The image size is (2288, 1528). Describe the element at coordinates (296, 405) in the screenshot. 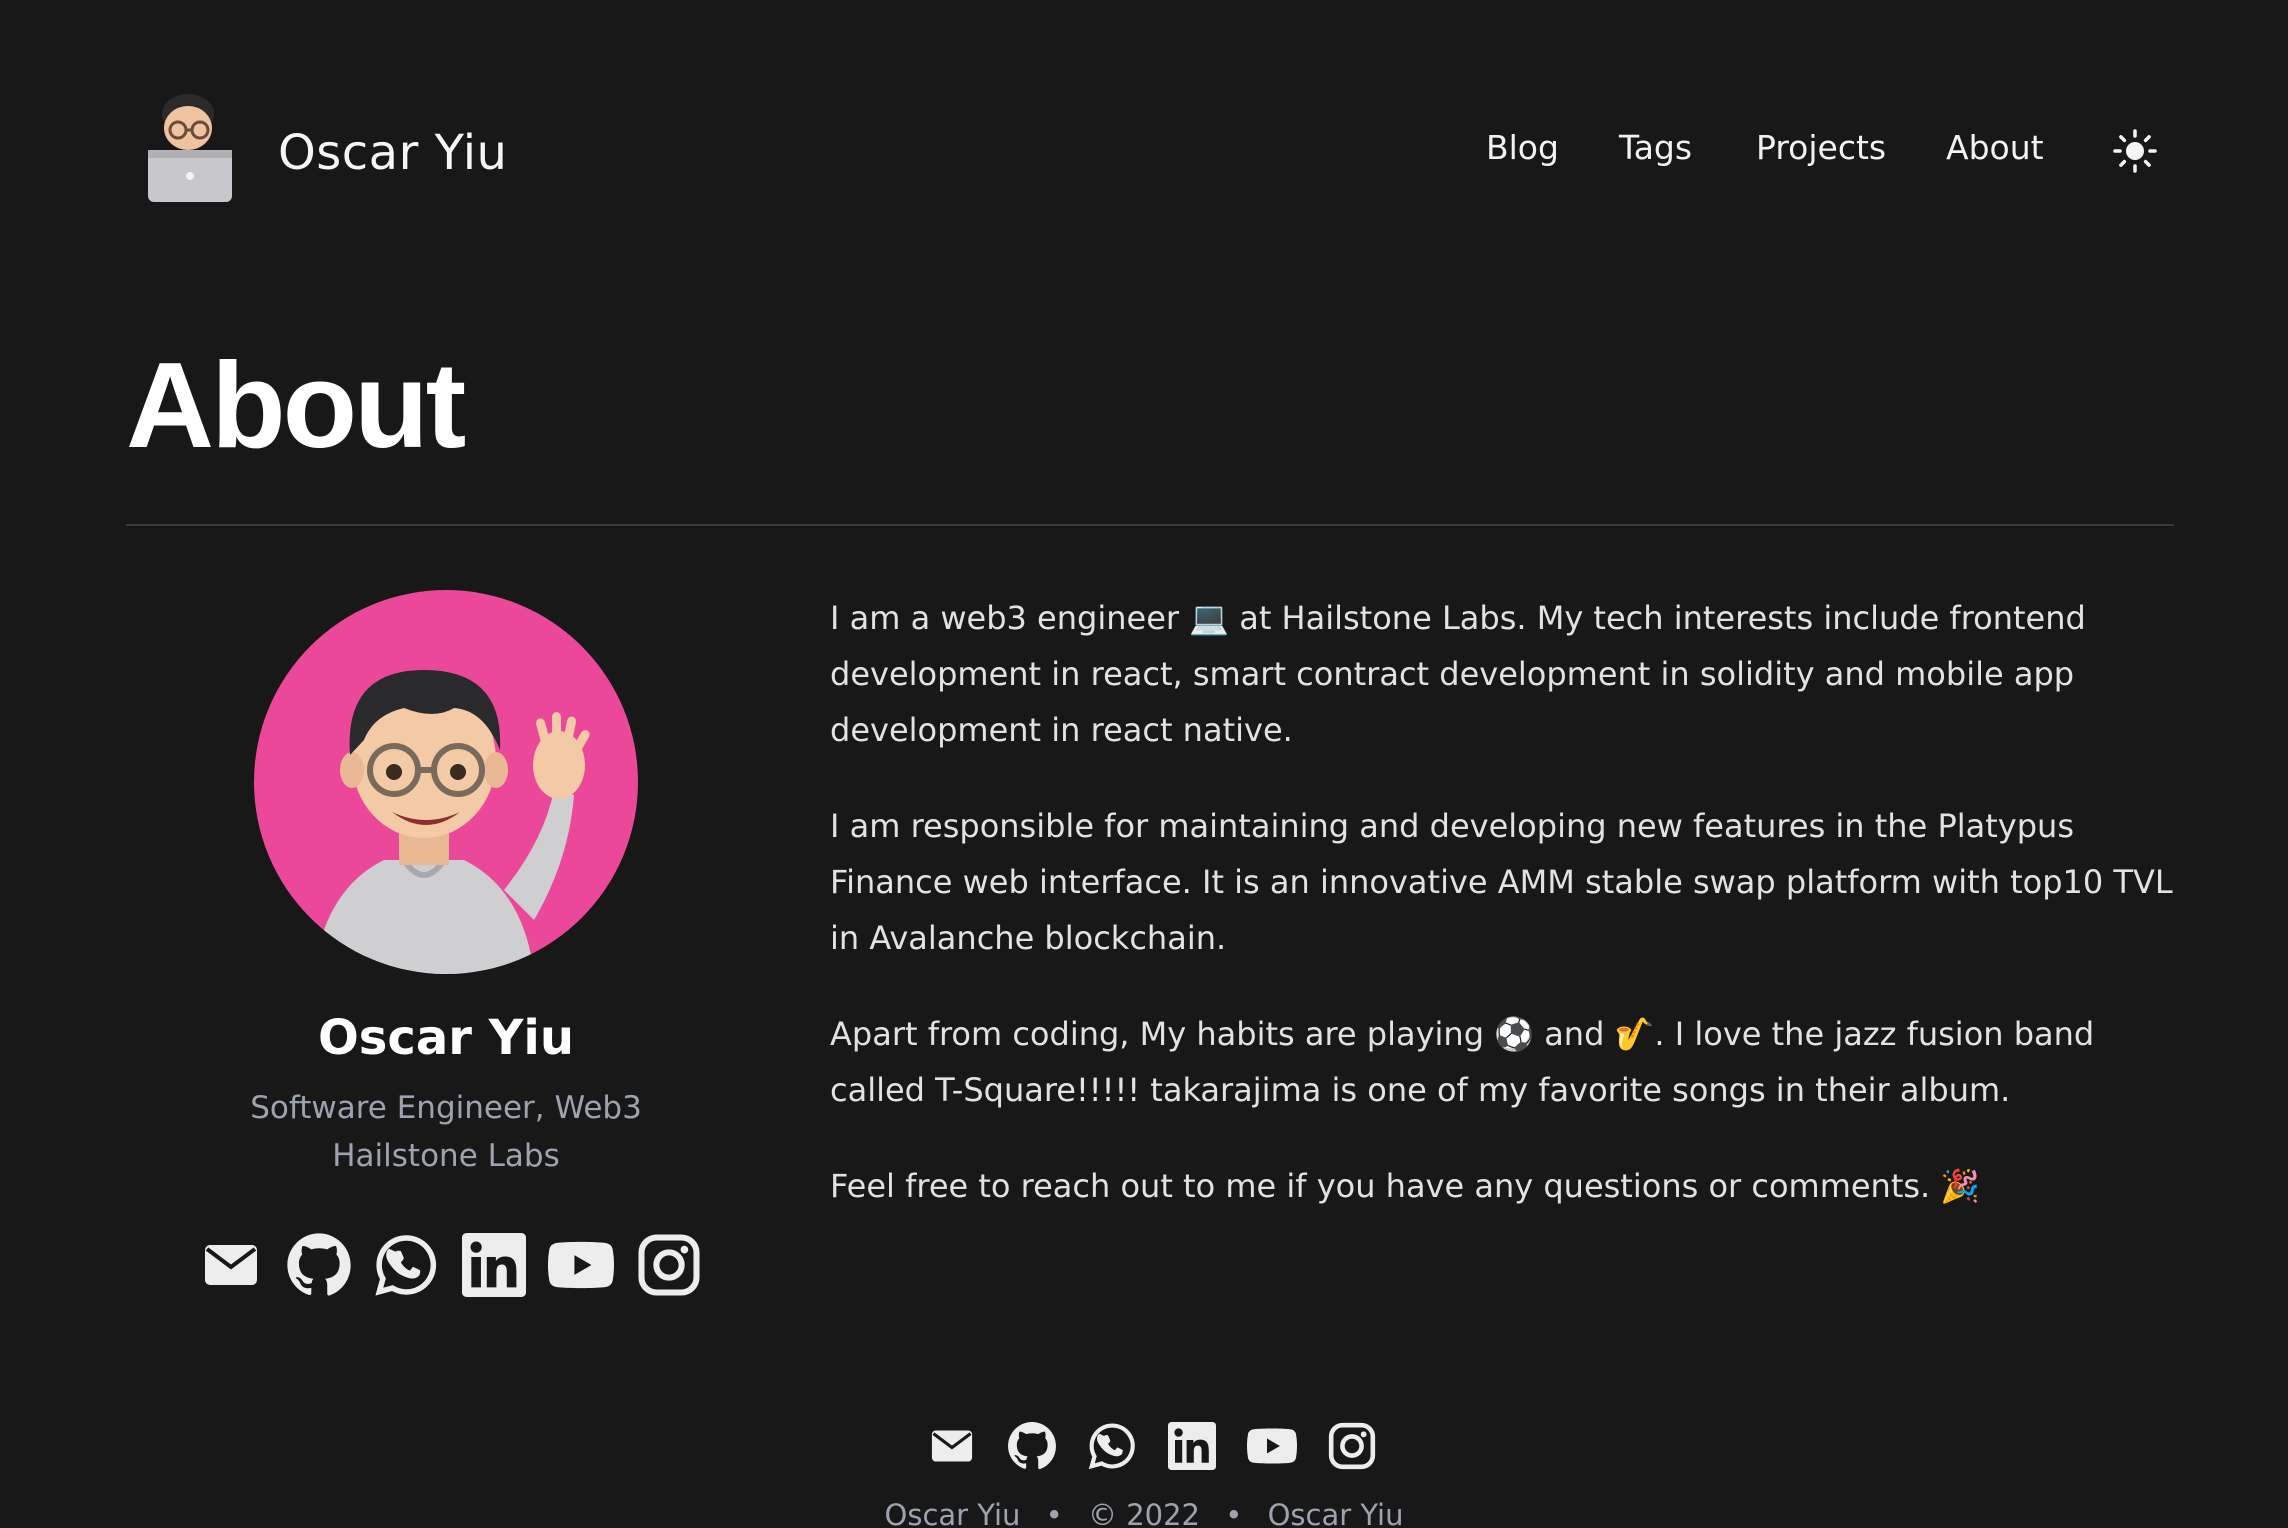

I see `page-title: About` at that location.